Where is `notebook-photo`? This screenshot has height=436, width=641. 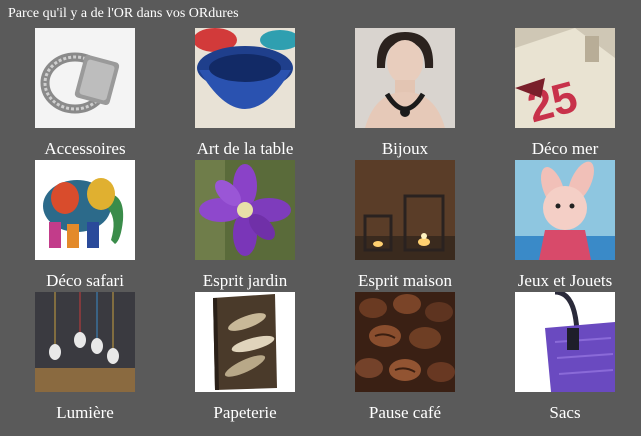 notebook-photo is located at coordinates (245, 342).